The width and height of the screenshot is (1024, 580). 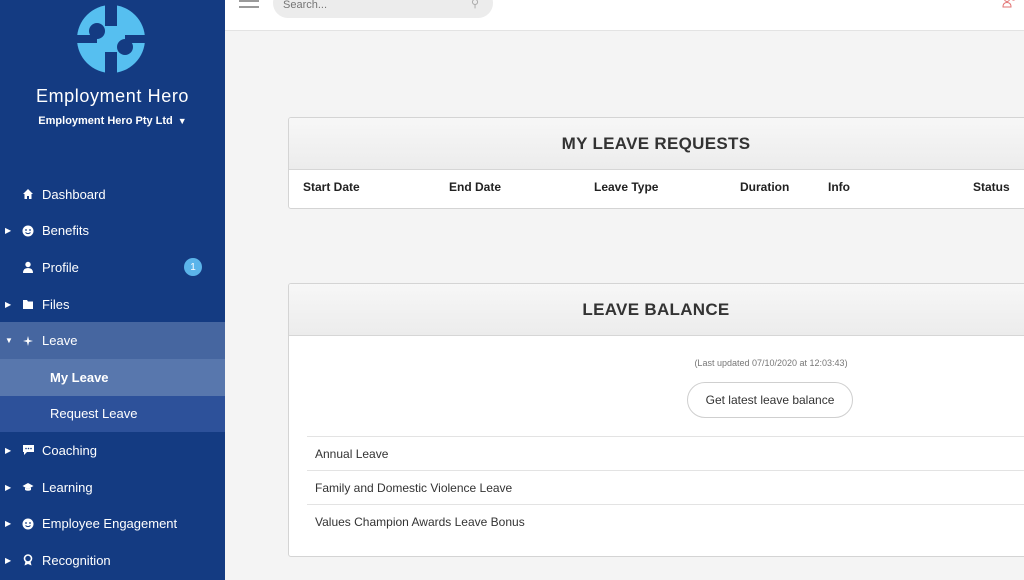 I want to click on chat-icon, so click(x=28, y=450).